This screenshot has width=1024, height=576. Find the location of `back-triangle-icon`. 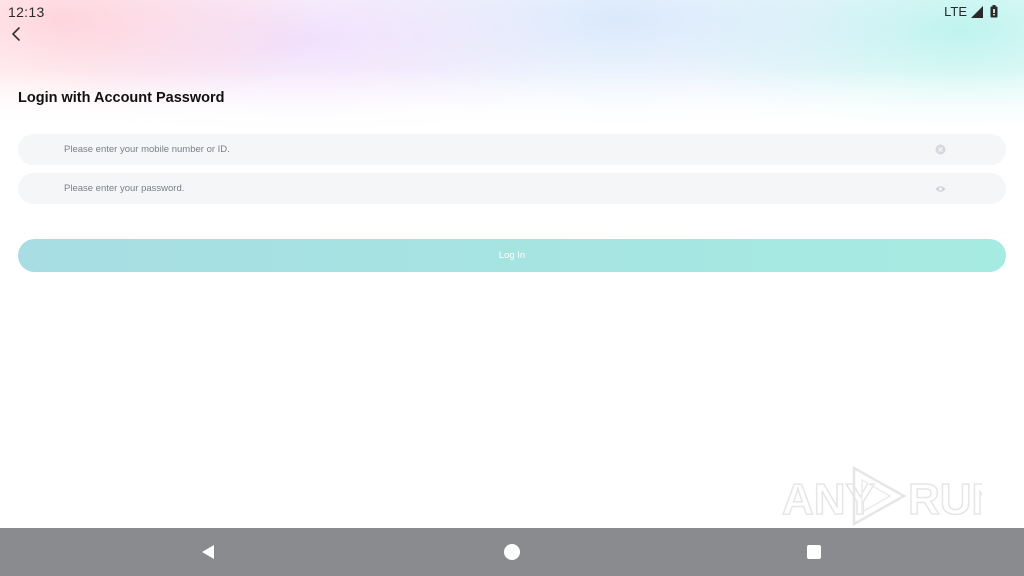

back-triangle-icon is located at coordinates (208, 552).